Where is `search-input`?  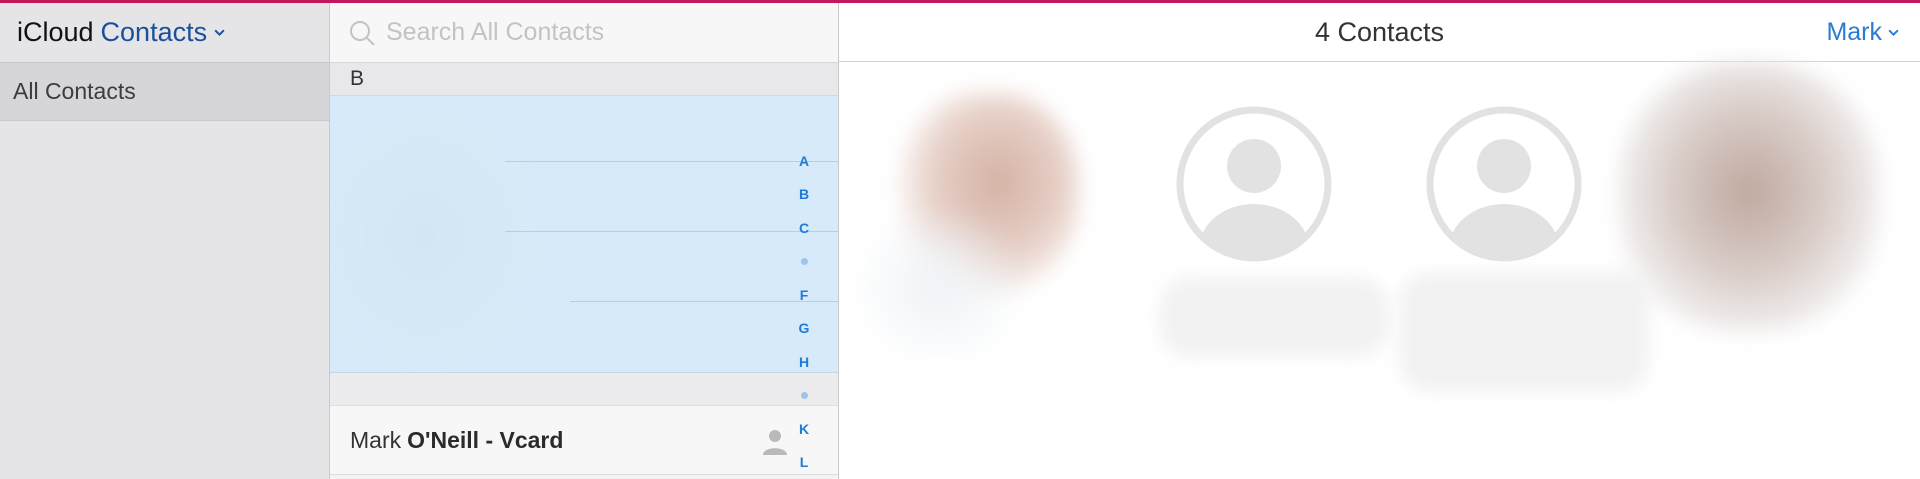 search-input is located at coordinates (596, 32).